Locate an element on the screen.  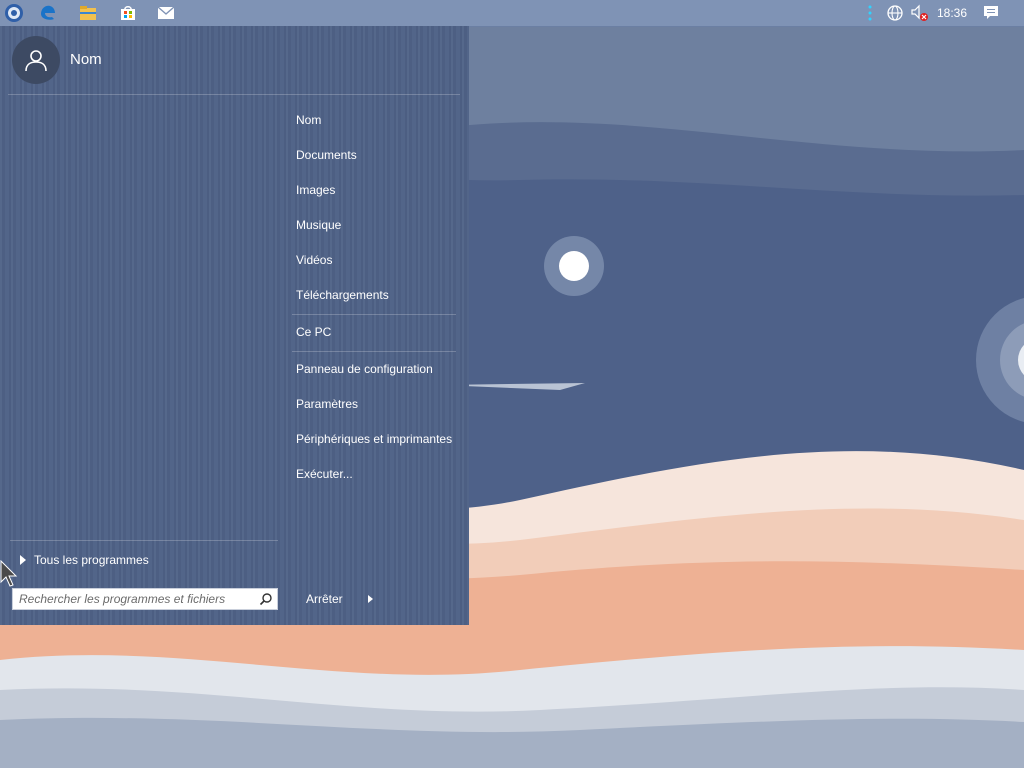
store-button is located at coordinates (128, 13).